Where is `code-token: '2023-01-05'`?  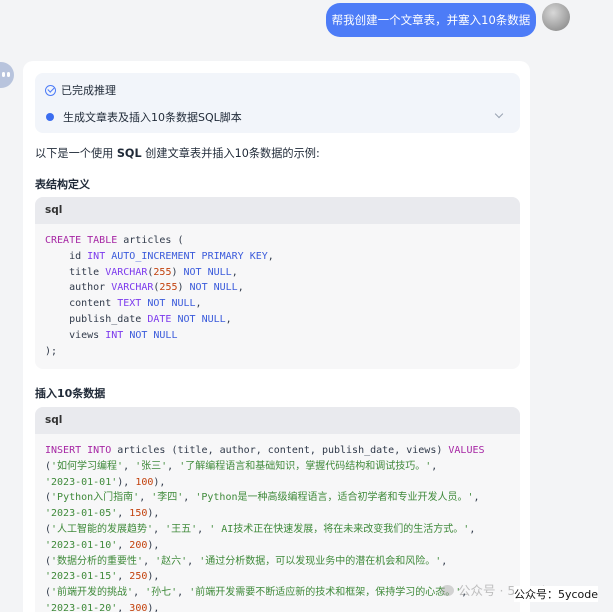
code-token: '2023-01-05' is located at coordinates (81, 514).